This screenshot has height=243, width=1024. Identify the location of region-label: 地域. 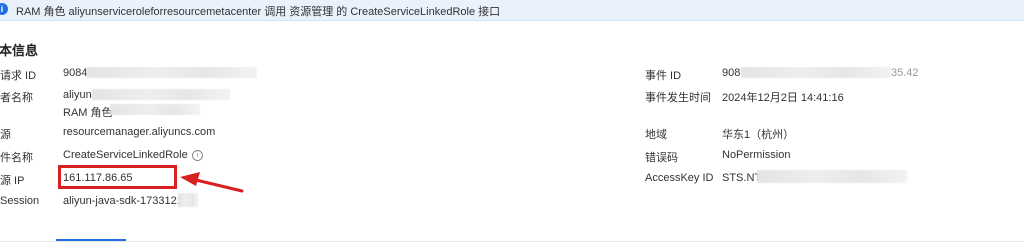
(656, 135).